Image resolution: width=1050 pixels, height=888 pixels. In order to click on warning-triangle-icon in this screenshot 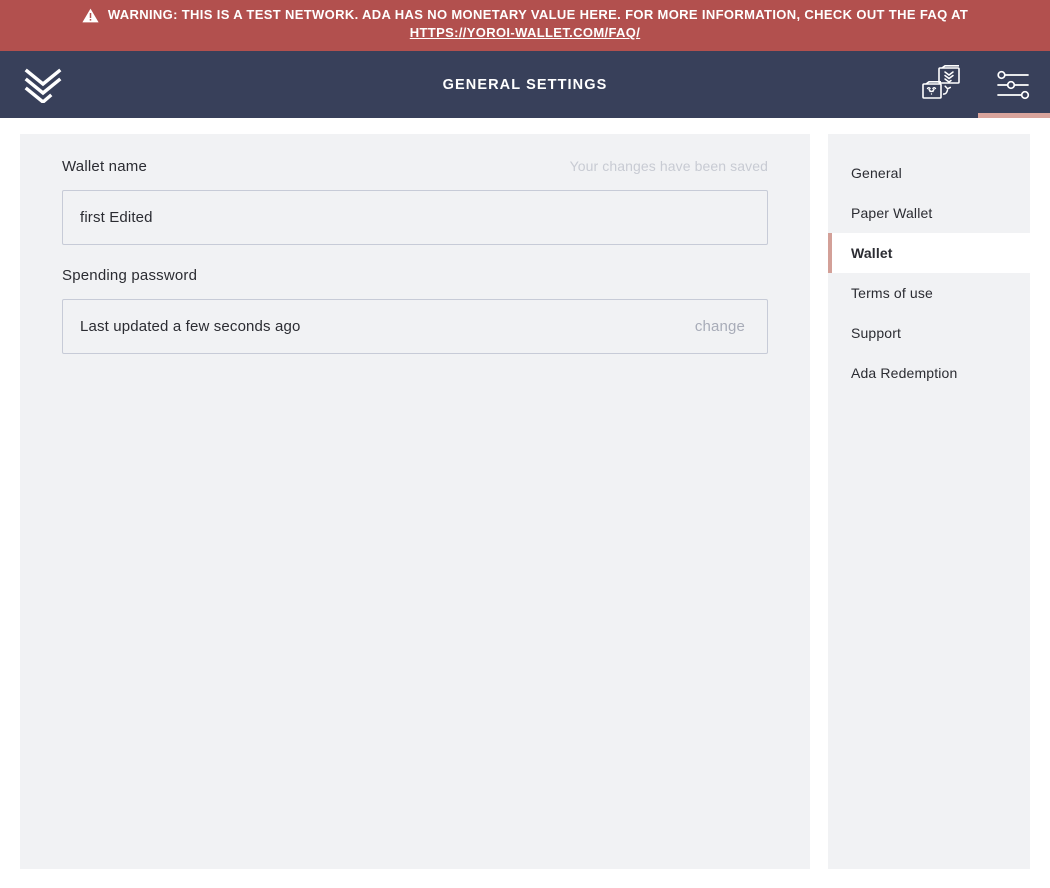, I will do `click(90, 15)`.